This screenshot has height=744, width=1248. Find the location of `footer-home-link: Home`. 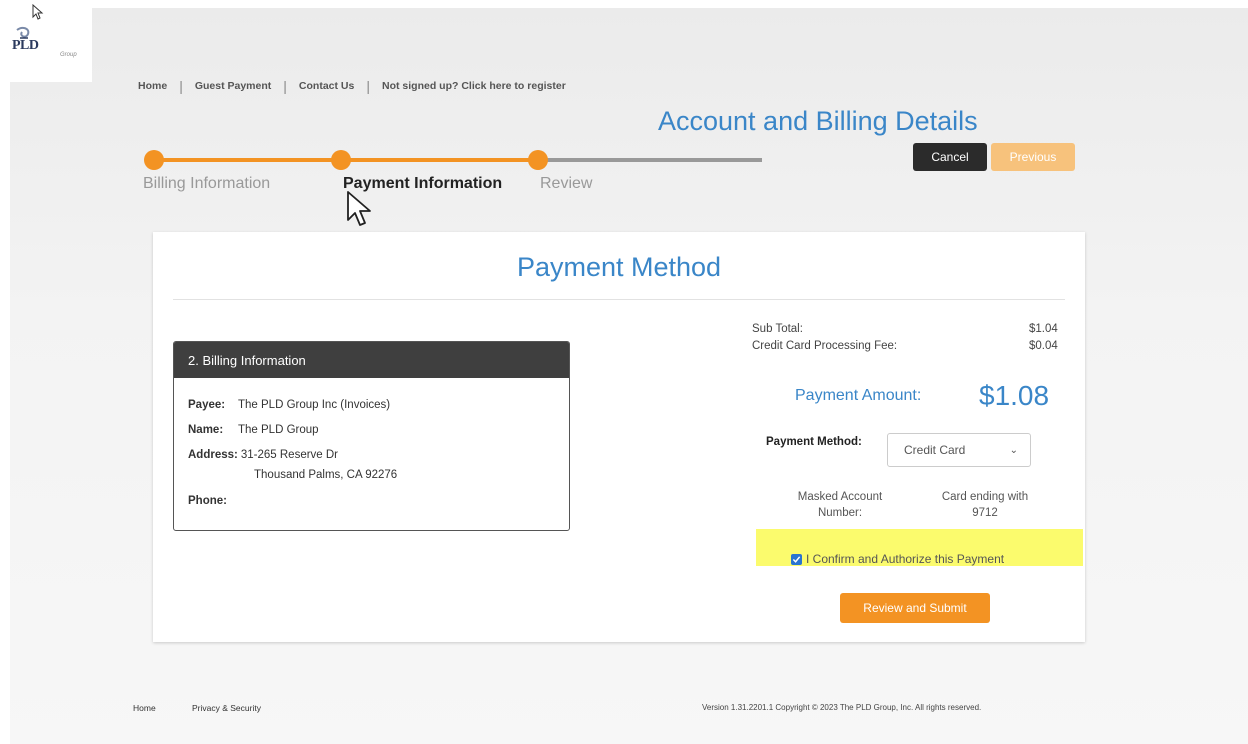

footer-home-link: Home is located at coordinates (144, 708).